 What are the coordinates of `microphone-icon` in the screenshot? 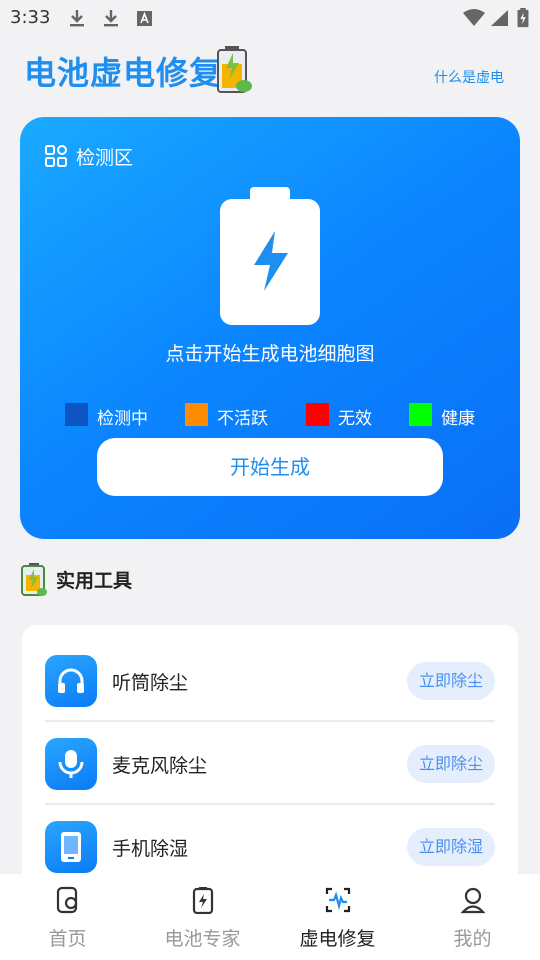 It's located at (71, 764).